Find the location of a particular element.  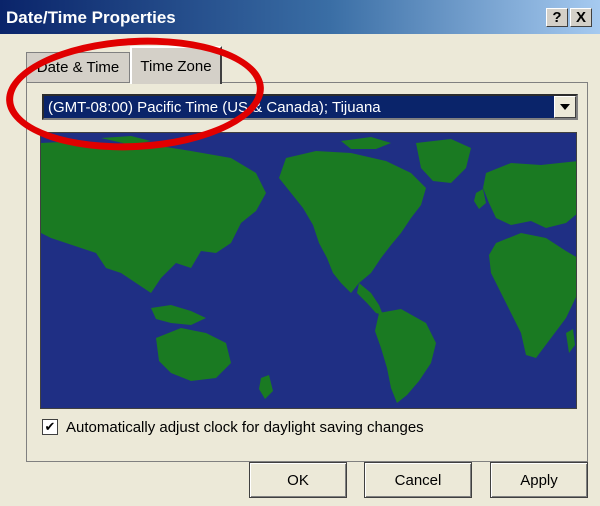

check-icon: ✔ is located at coordinates (50, 426).